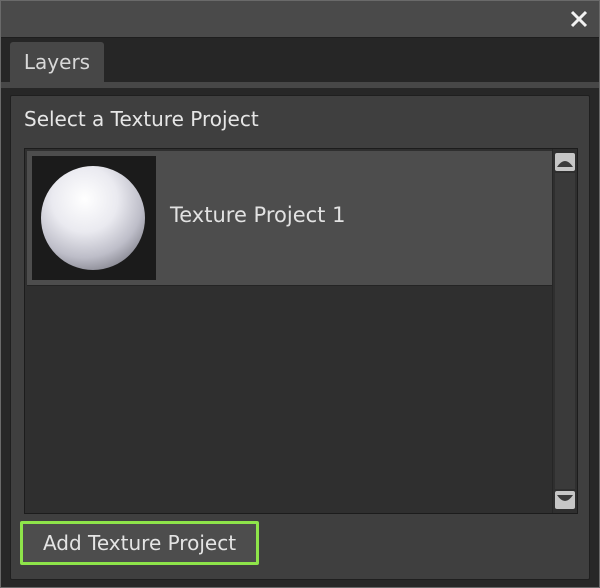 Image resolution: width=600 pixels, height=588 pixels. I want to click on scroll-up-icon, so click(565, 164).